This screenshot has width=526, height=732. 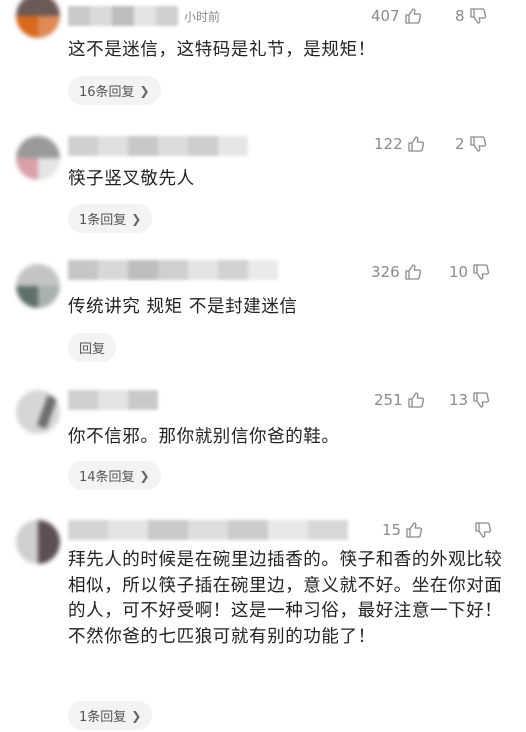 I want to click on like-button: 122, so click(x=399, y=144).